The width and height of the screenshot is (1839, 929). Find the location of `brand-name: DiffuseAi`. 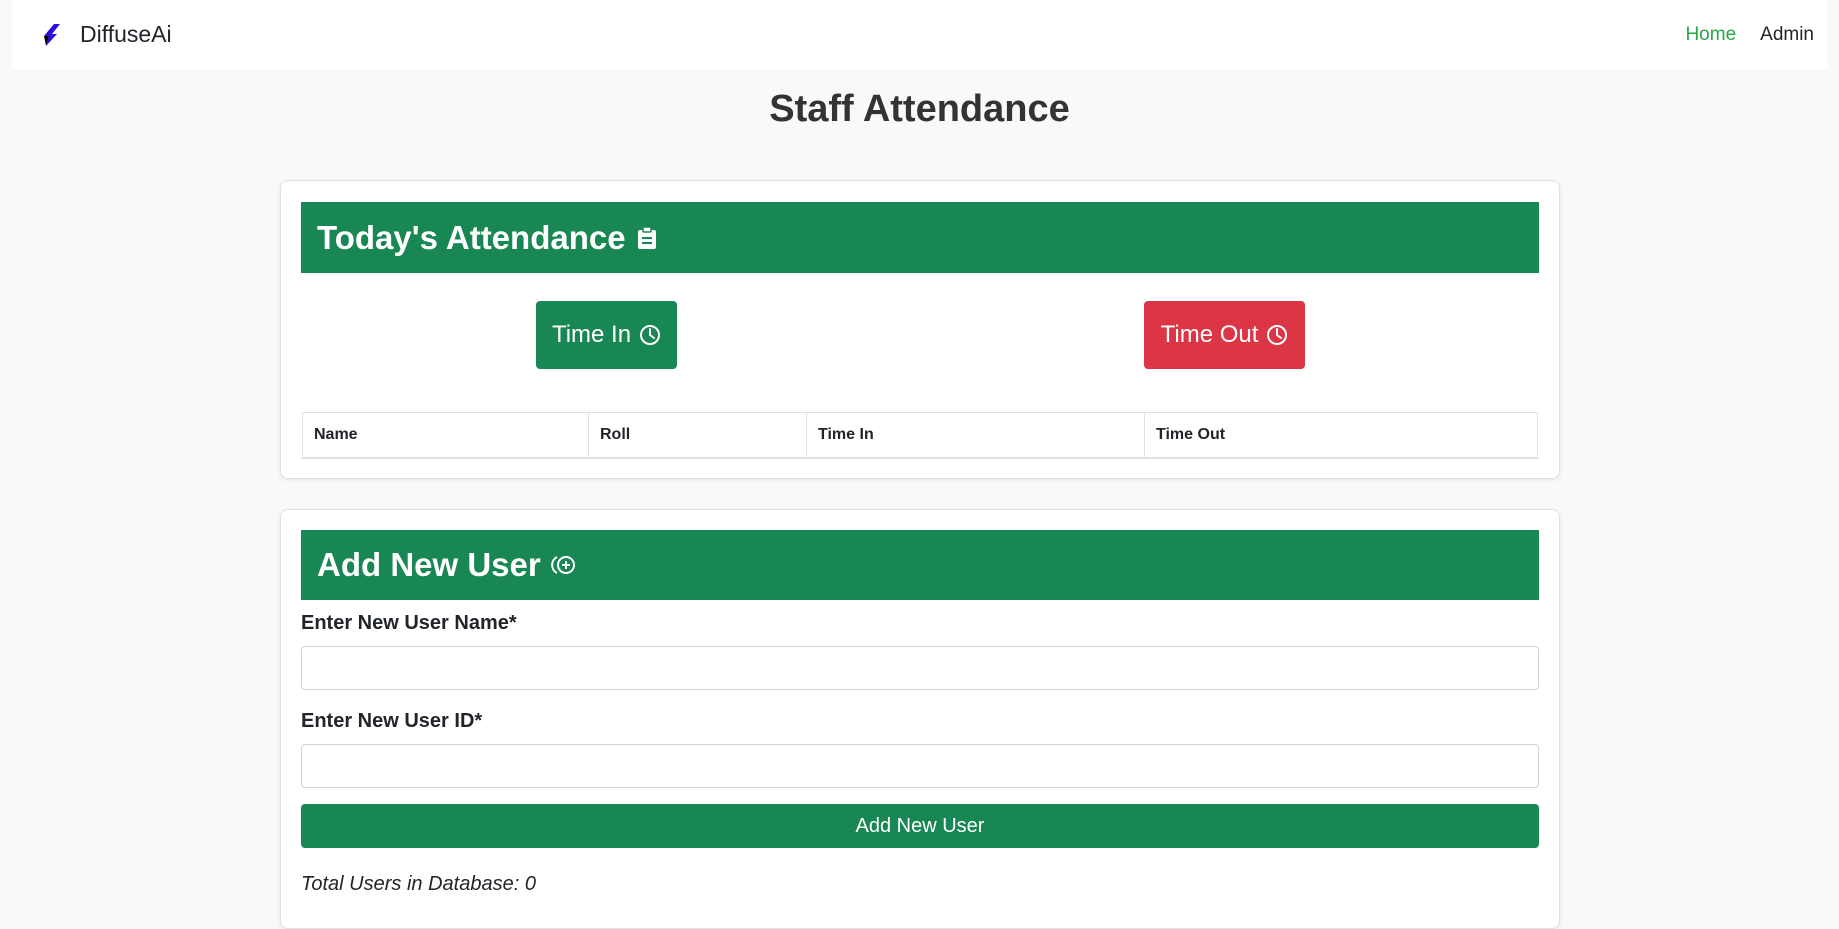

brand-name: DiffuseAi is located at coordinates (126, 34).